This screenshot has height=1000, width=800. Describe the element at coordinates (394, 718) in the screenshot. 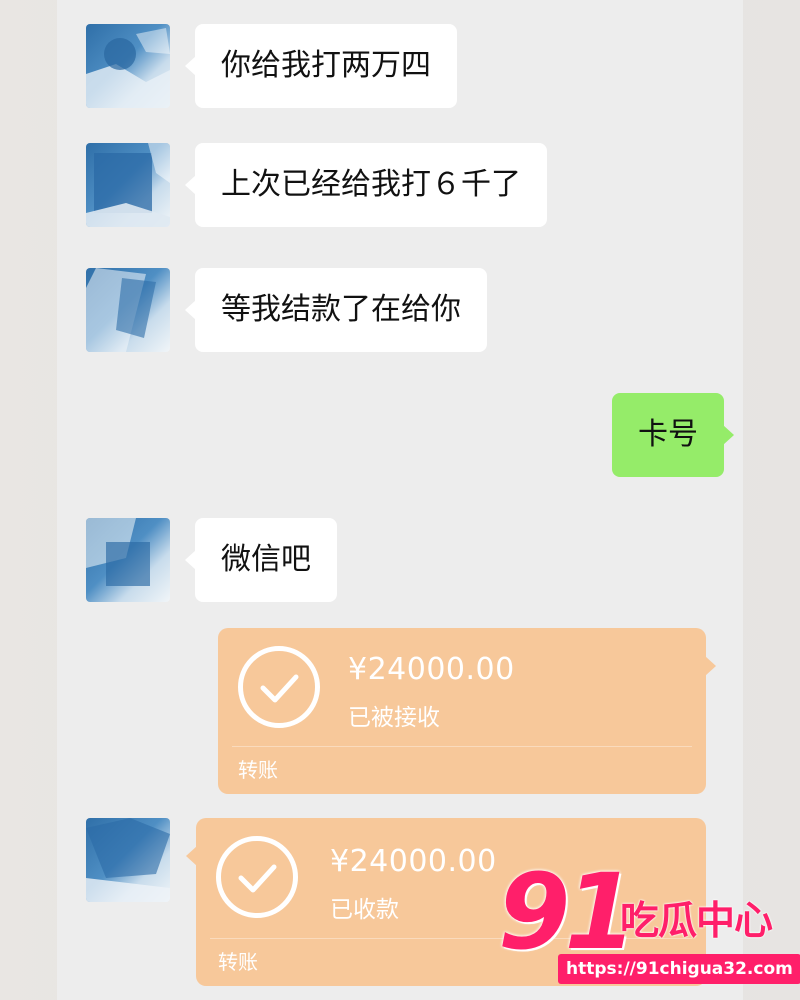

I see `transfer-status: 已被接收` at that location.